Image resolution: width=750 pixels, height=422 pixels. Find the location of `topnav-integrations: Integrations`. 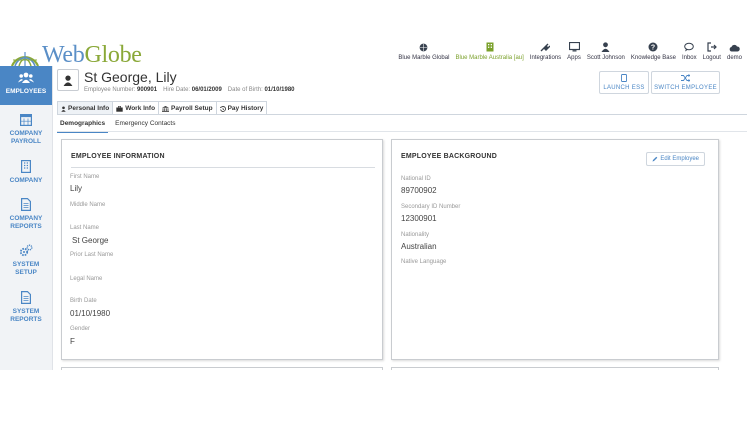

topnav-integrations: Integrations is located at coordinates (545, 51).